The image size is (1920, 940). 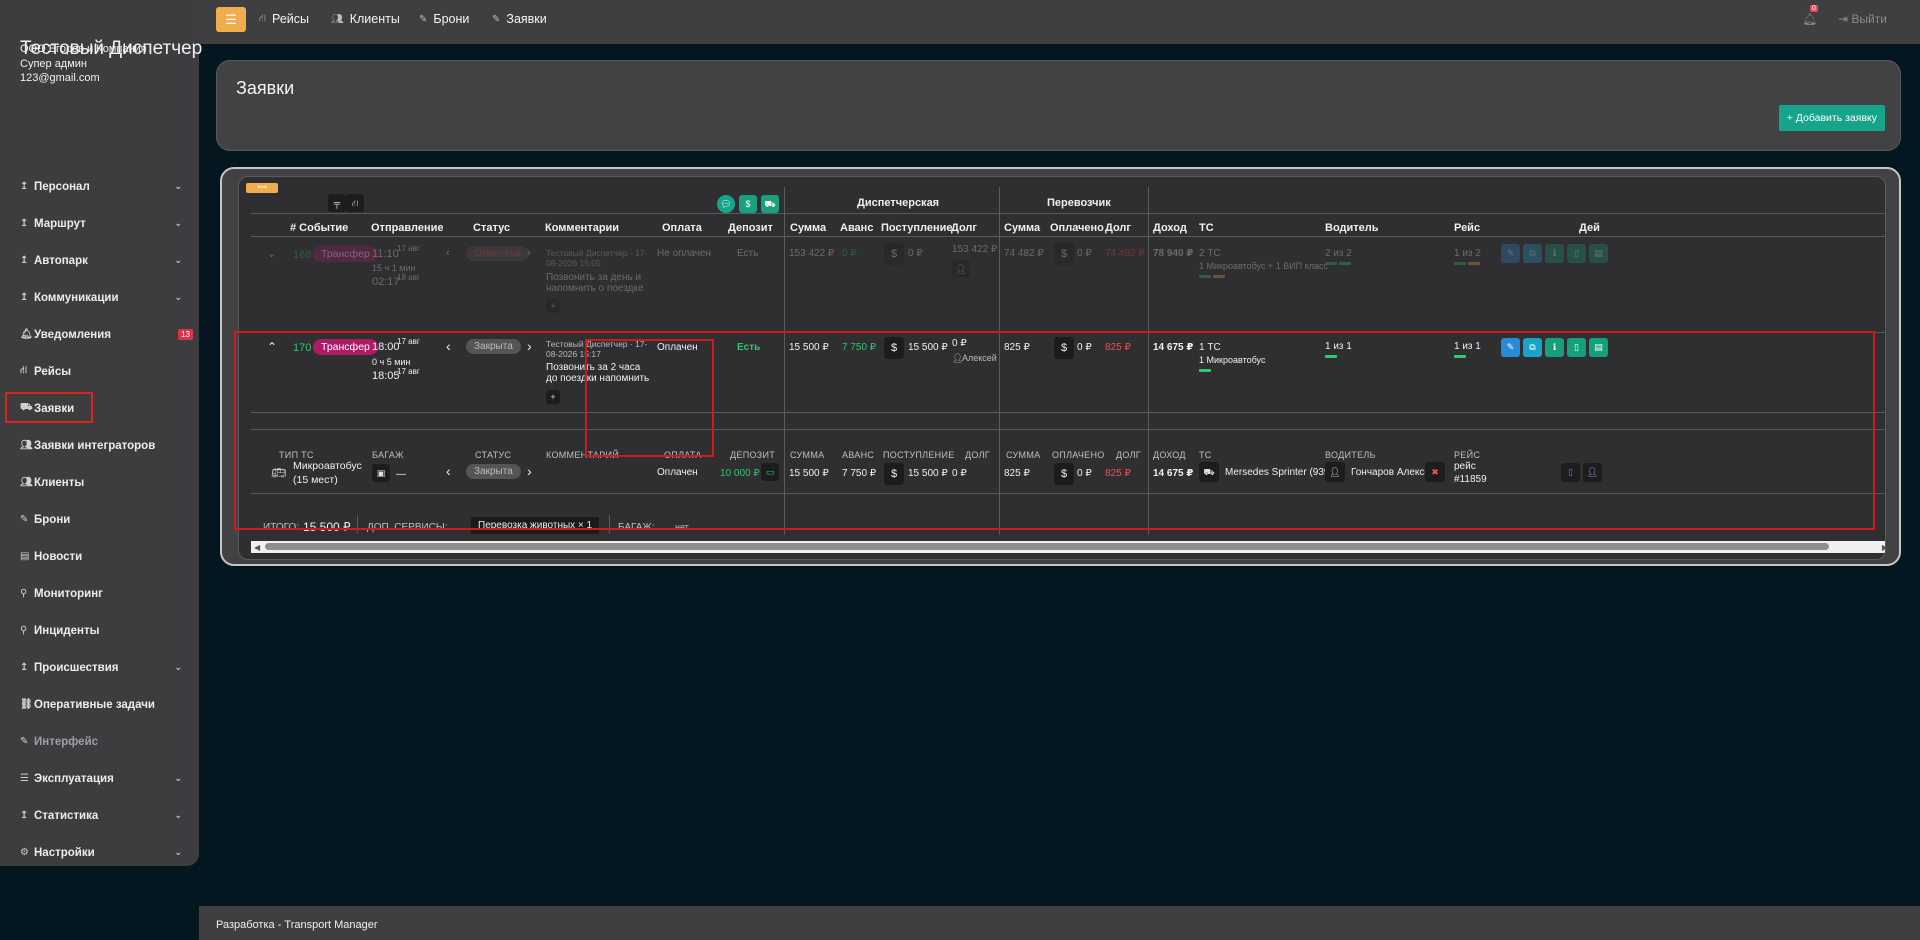 What do you see at coordinates (1576, 253) in the screenshot?
I see `document-icon: ▯` at bounding box center [1576, 253].